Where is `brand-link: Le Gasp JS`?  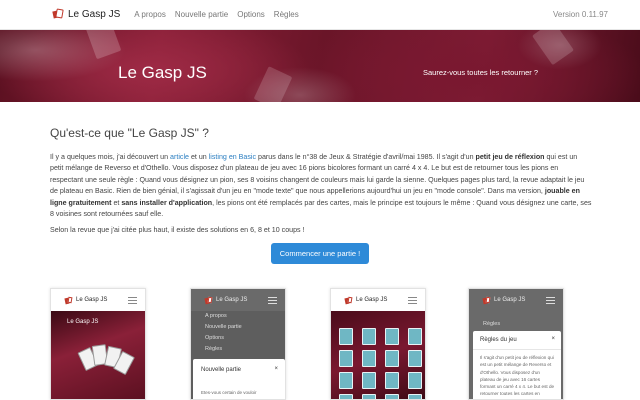 brand-link: Le Gasp JS is located at coordinates (86, 14).